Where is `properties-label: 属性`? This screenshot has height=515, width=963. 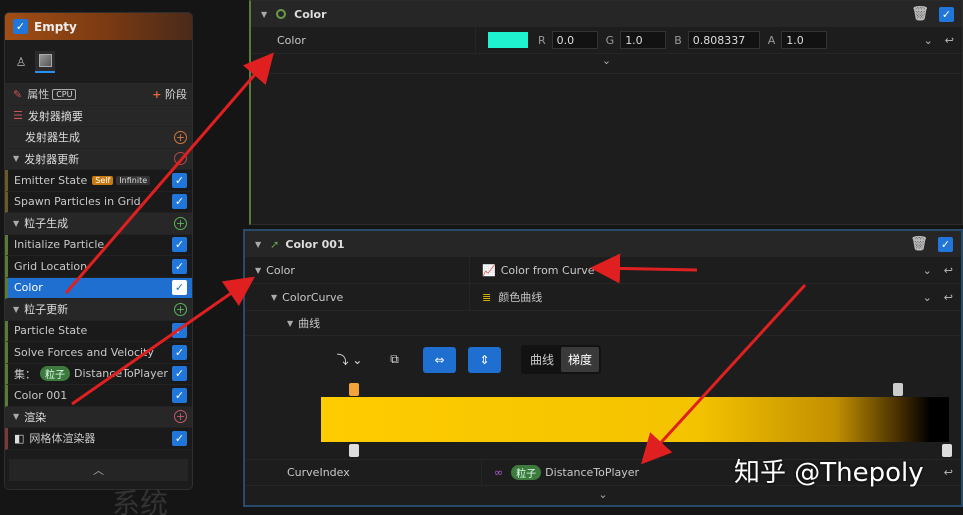 properties-label: 属性 is located at coordinates (38, 95).